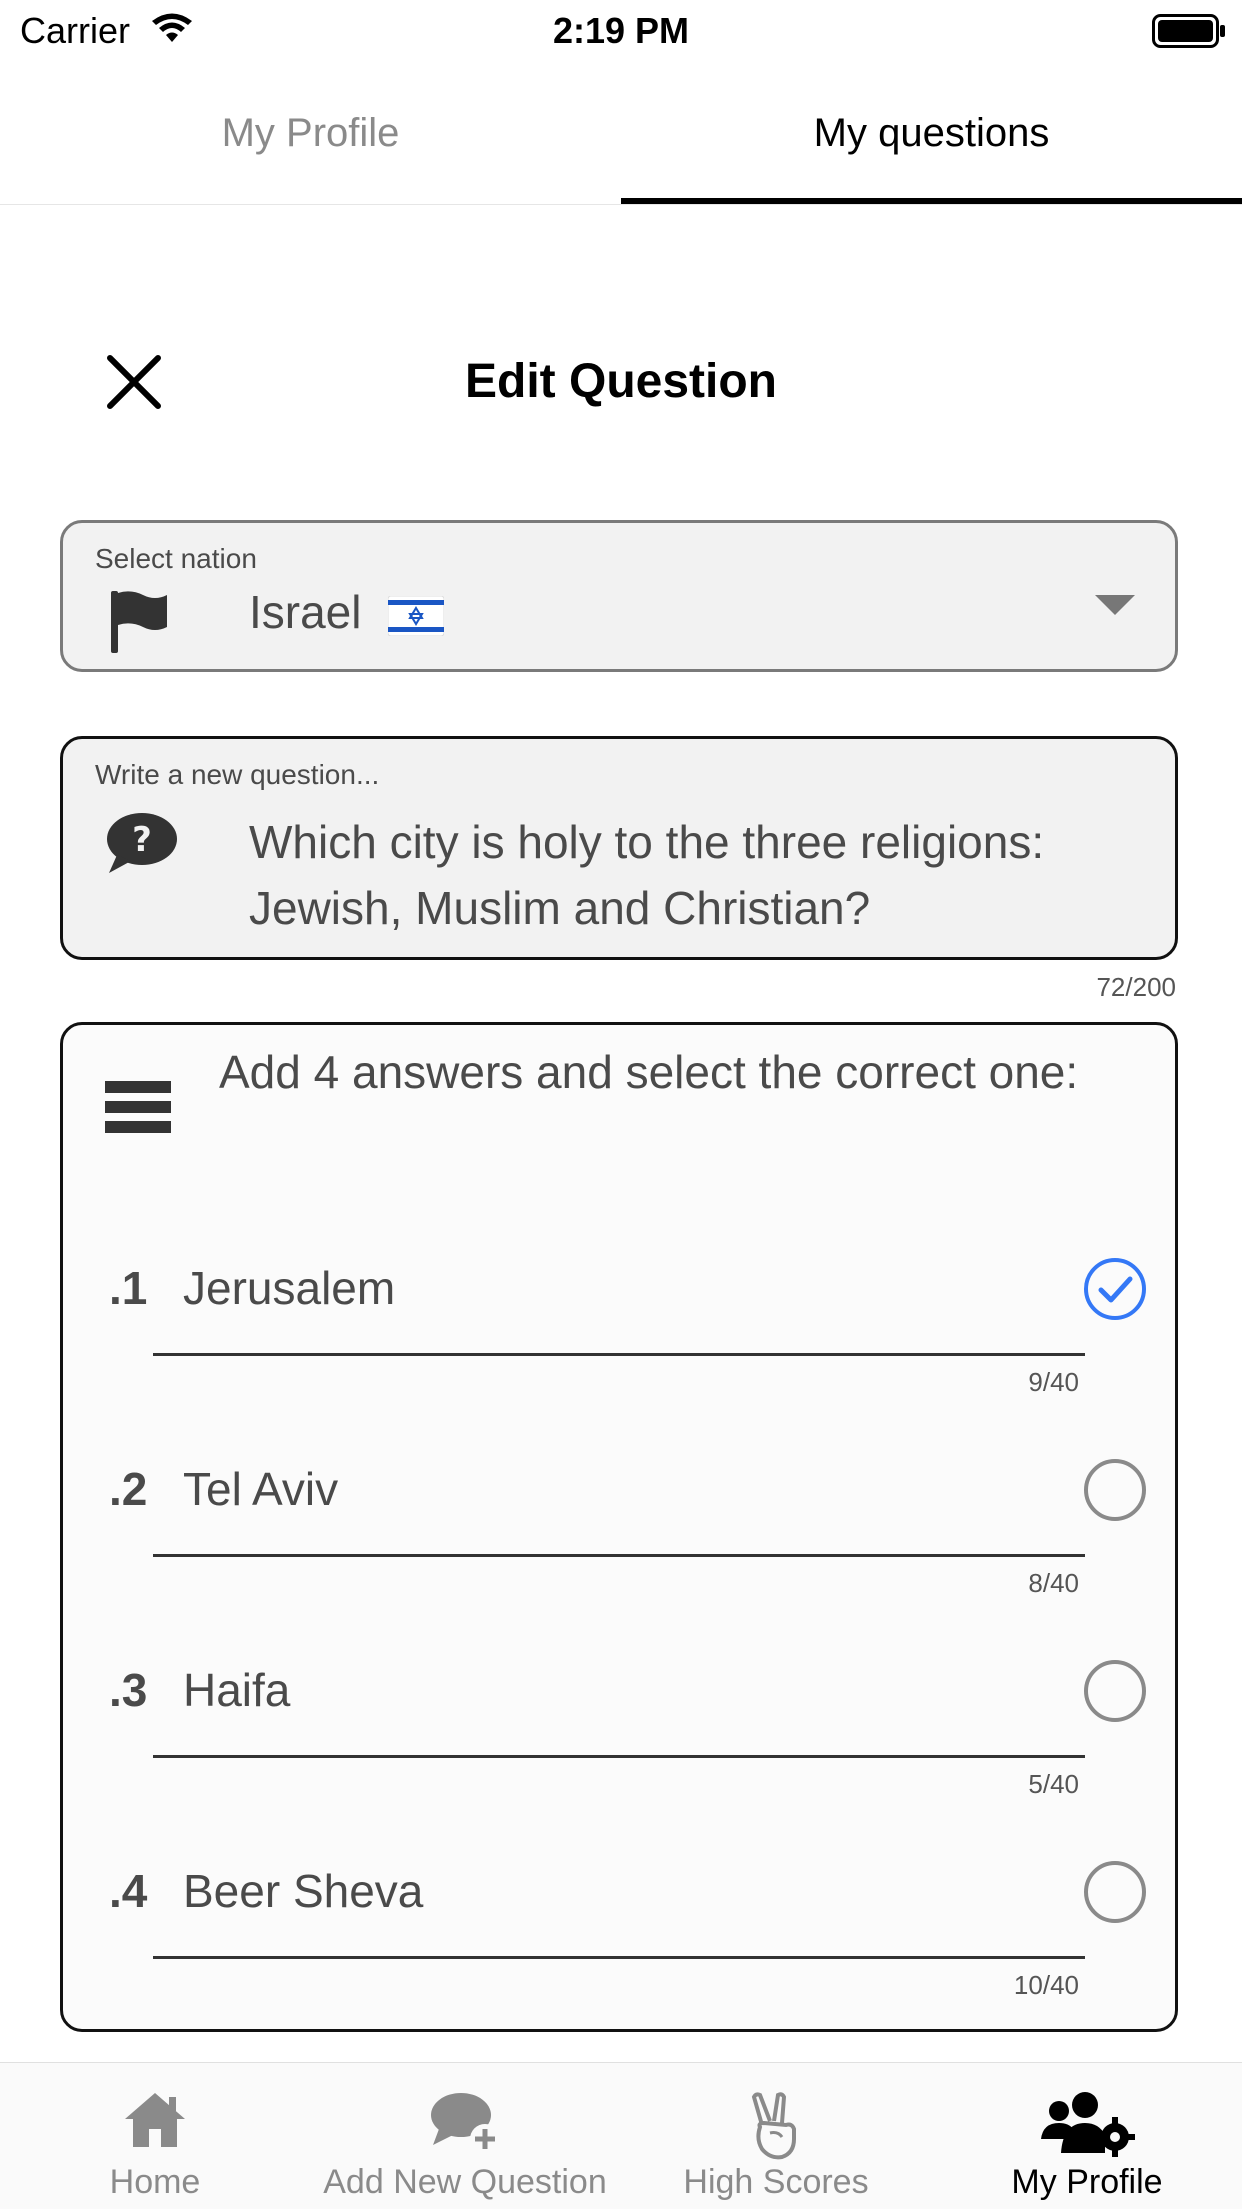  What do you see at coordinates (1188, 31) in the screenshot?
I see `battery-icon` at bounding box center [1188, 31].